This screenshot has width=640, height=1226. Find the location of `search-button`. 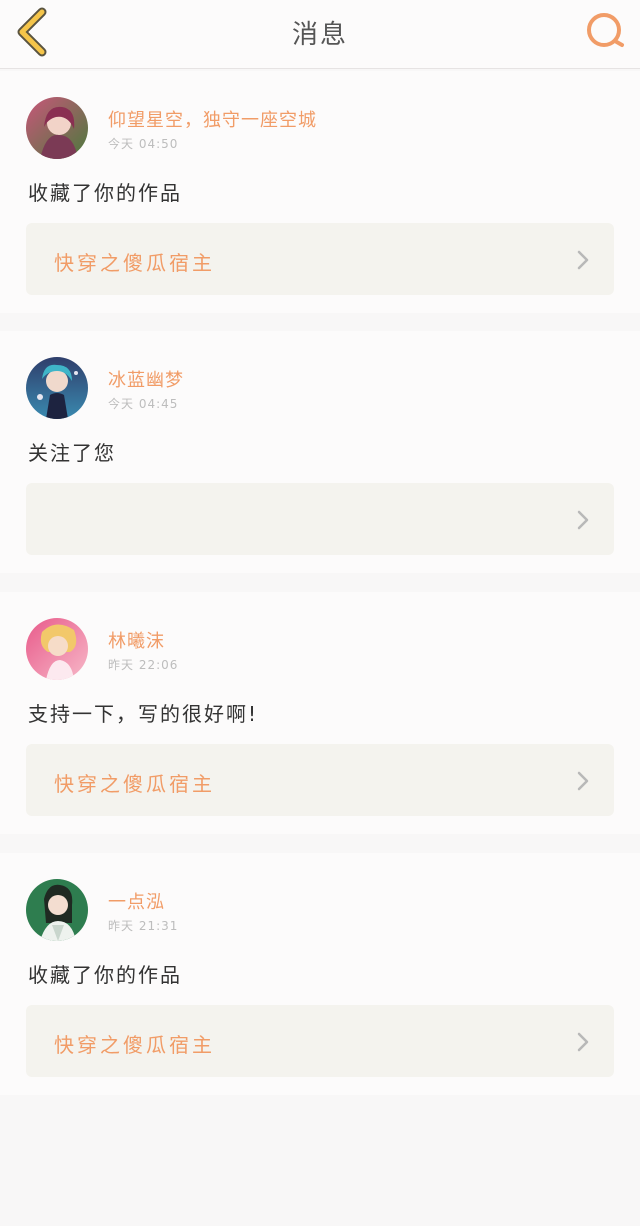

search-button is located at coordinates (606, 30).